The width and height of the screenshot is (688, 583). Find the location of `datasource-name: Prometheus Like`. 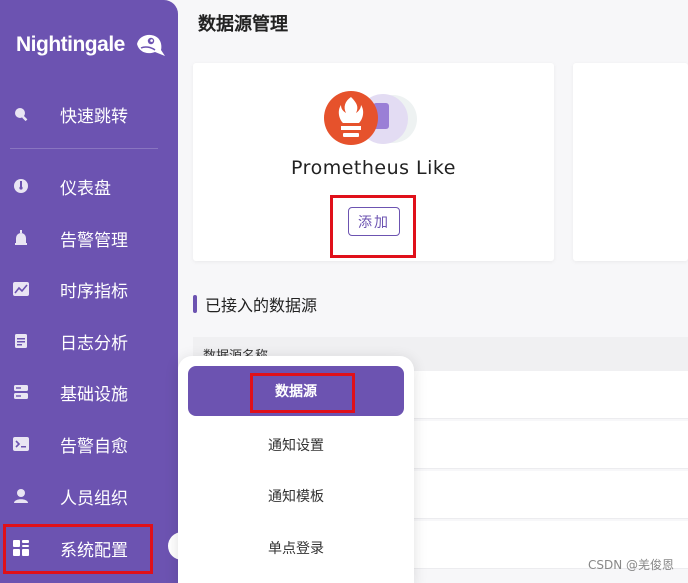

datasource-name: Prometheus Like is located at coordinates (373, 168).